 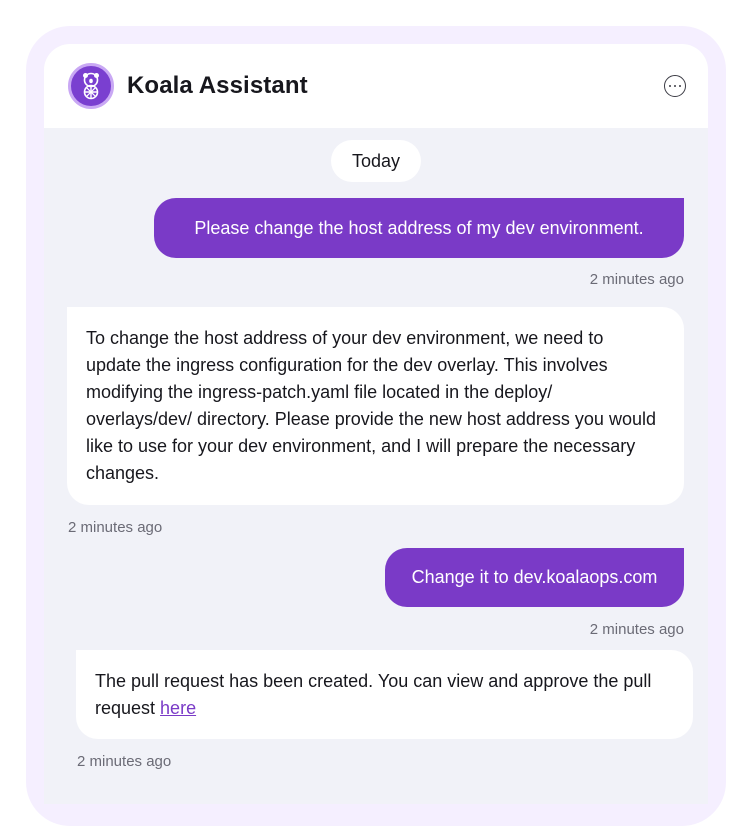 What do you see at coordinates (91, 86) in the screenshot?
I see `koala-logo-icon` at bounding box center [91, 86].